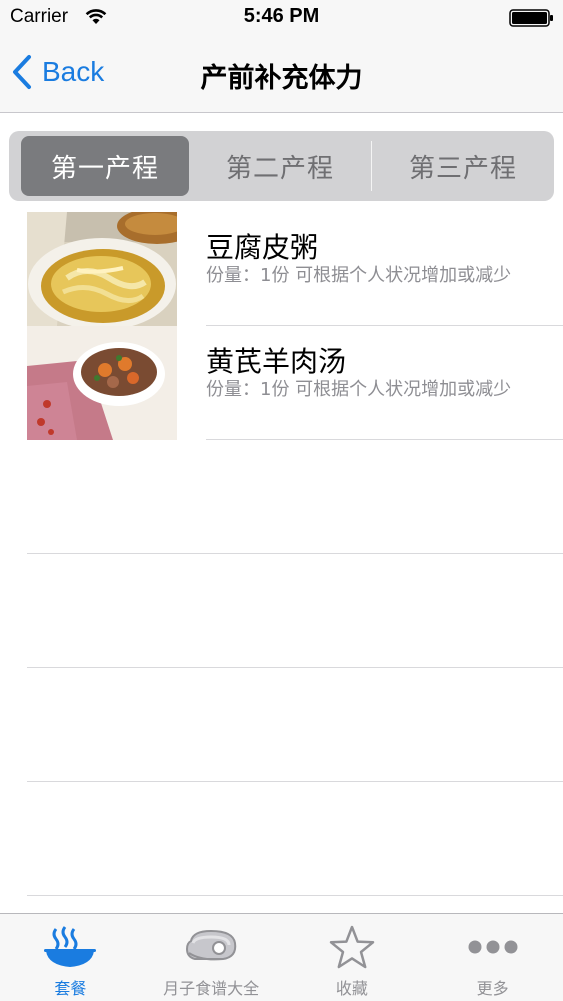 The width and height of the screenshot is (563, 1001). I want to click on stage-segmented-control: 第一产程 第二产程 第三产程, so click(281, 166).